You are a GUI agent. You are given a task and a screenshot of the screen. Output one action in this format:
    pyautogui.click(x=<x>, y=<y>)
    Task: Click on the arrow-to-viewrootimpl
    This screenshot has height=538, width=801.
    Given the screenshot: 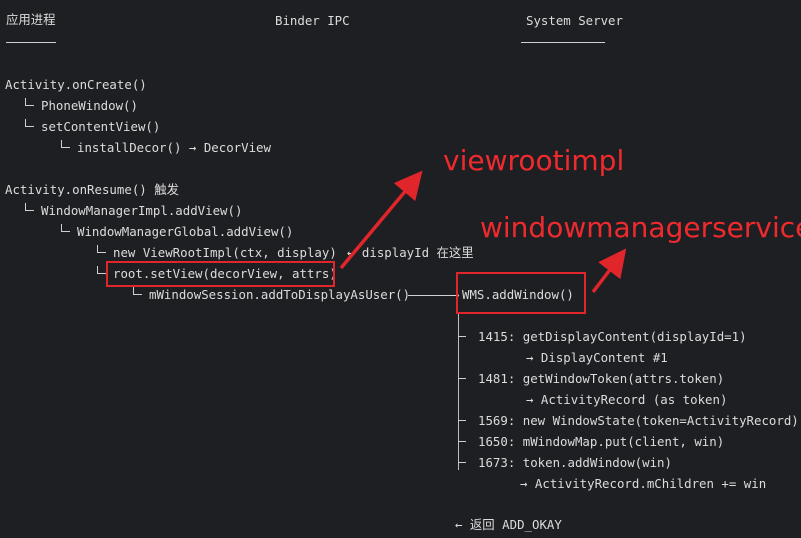 What is the action you would take?
    pyautogui.click(x=381, y=220)
    